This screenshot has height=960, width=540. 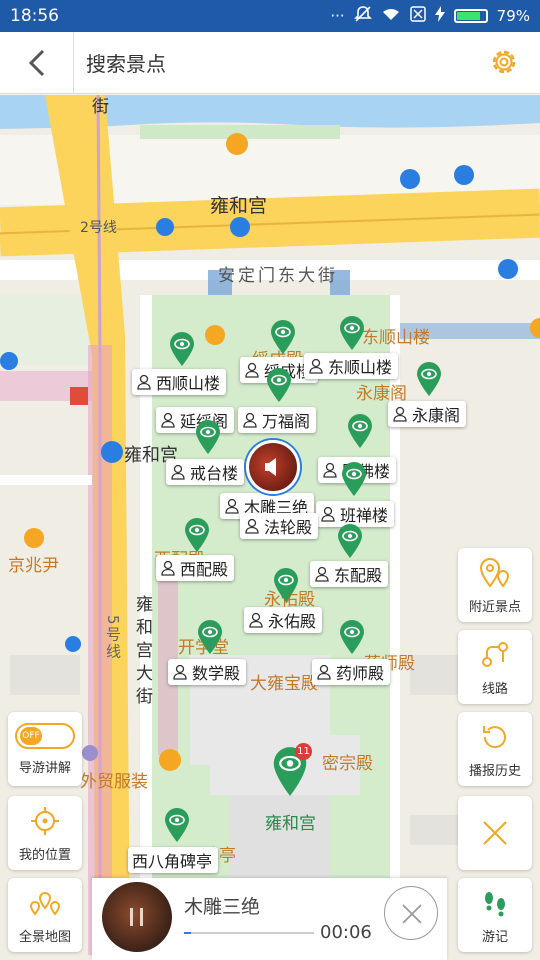 I want to click on poi-tag: 药师殿, so click(x=351, y=672).